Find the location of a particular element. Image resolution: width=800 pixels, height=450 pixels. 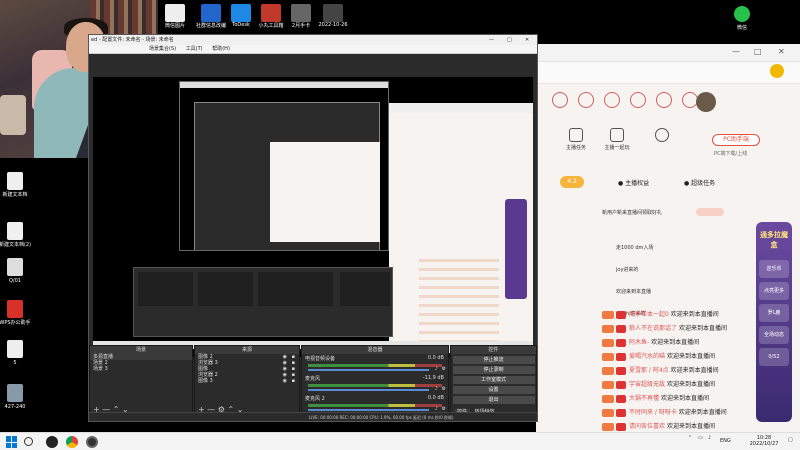

gift-banner-item: 逆乐币 is located at coordinates (774, 269).